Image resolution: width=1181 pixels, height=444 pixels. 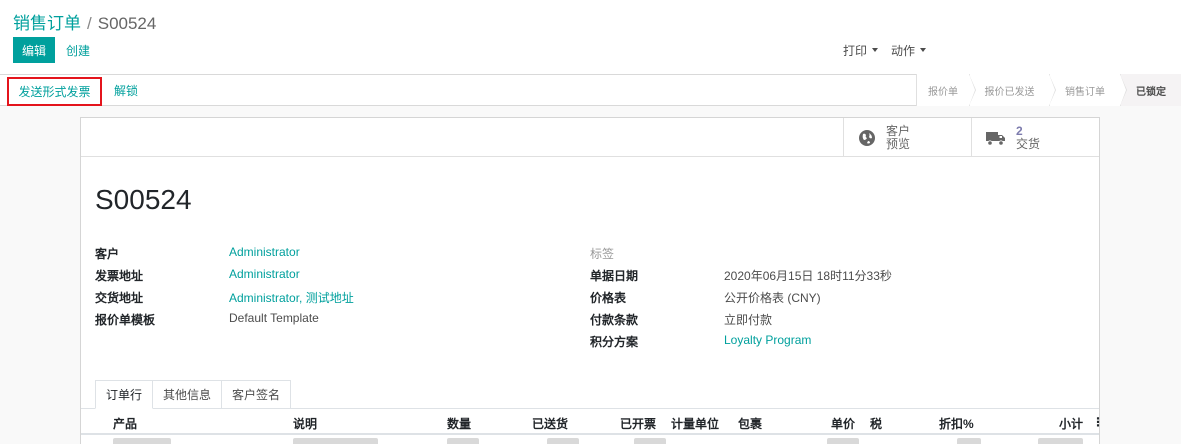 I want to click on customer-preview-button: 客户 预览, so click(x=907, y=137).